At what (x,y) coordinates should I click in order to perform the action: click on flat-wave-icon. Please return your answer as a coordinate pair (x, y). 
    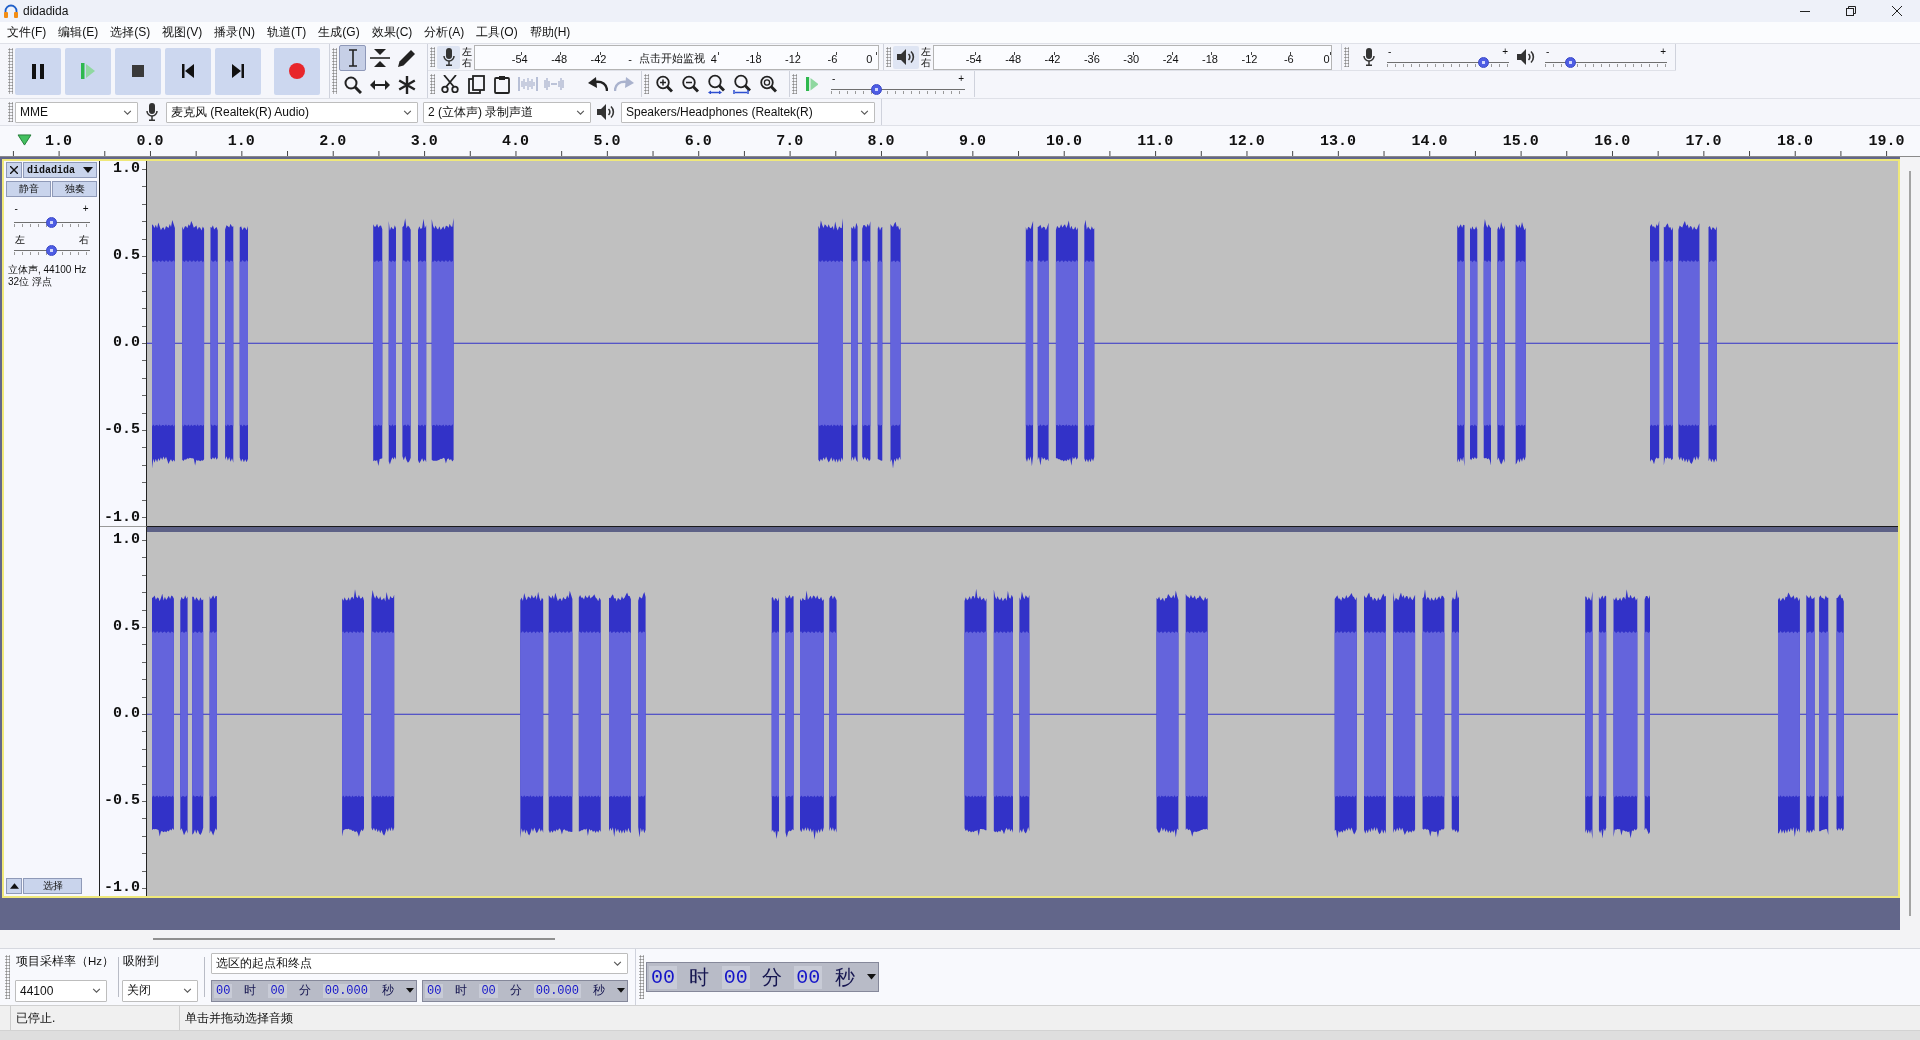
    Looking at the image, I should click on (554, 84).